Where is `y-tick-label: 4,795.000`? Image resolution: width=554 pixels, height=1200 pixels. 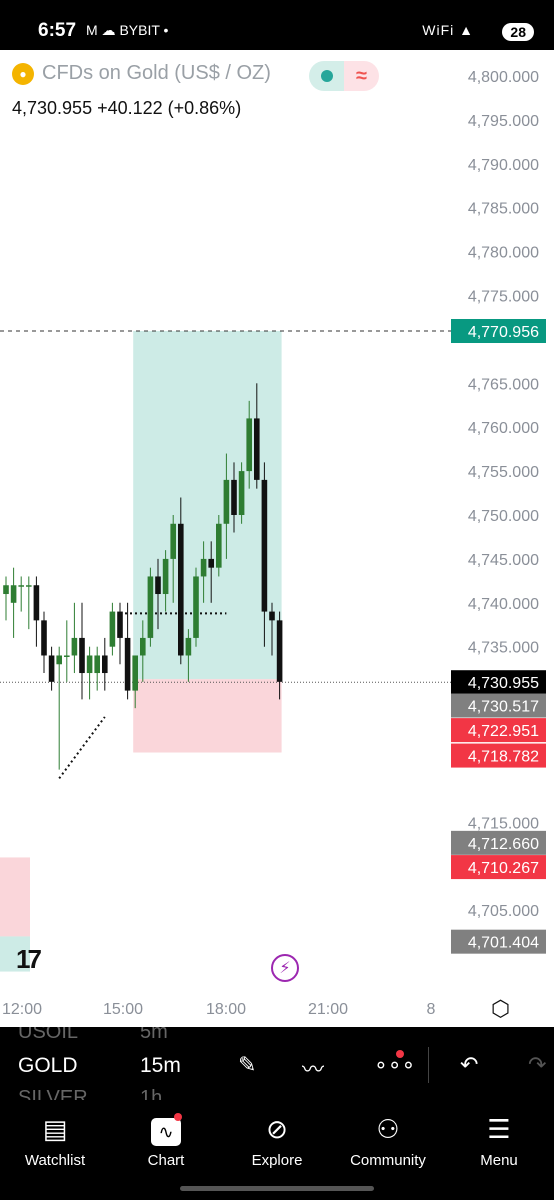 y-tick-label: 4,795.000 is located at coordinates (503, 121).